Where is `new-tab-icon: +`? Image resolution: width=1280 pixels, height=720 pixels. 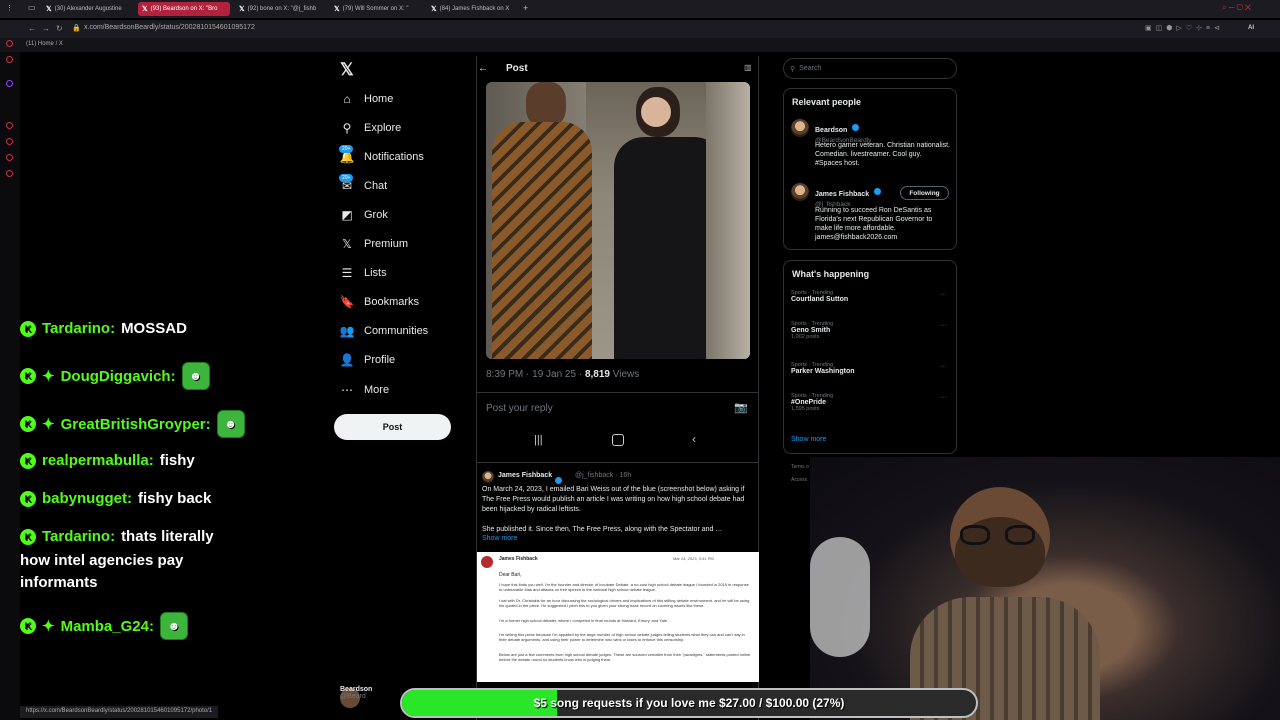
new-tab-icon: + is located at coordinates (525, 8).